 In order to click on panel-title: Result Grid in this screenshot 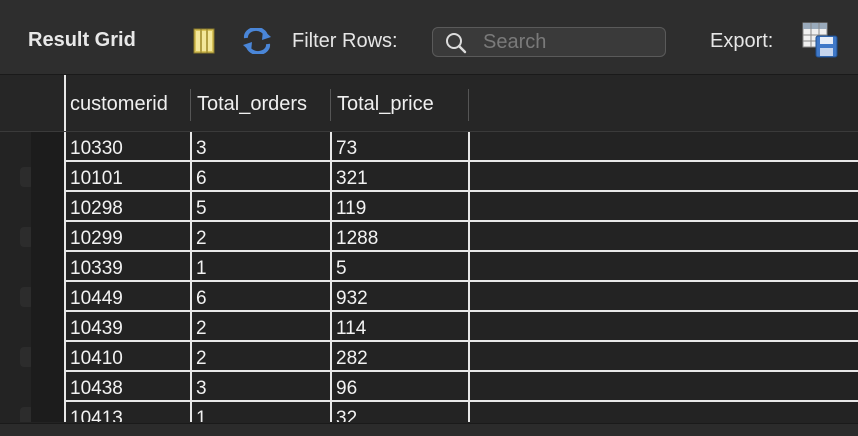, I will do `click(82, 40)`.